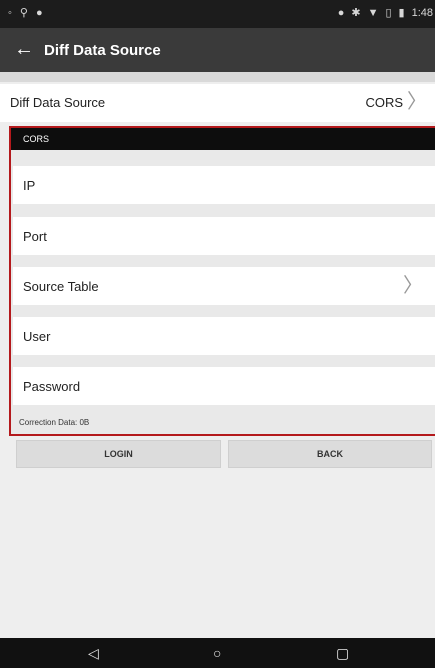 The image size is (435, 668). I want to click on correction-data-label: Correction Data:, so click(48, 422).